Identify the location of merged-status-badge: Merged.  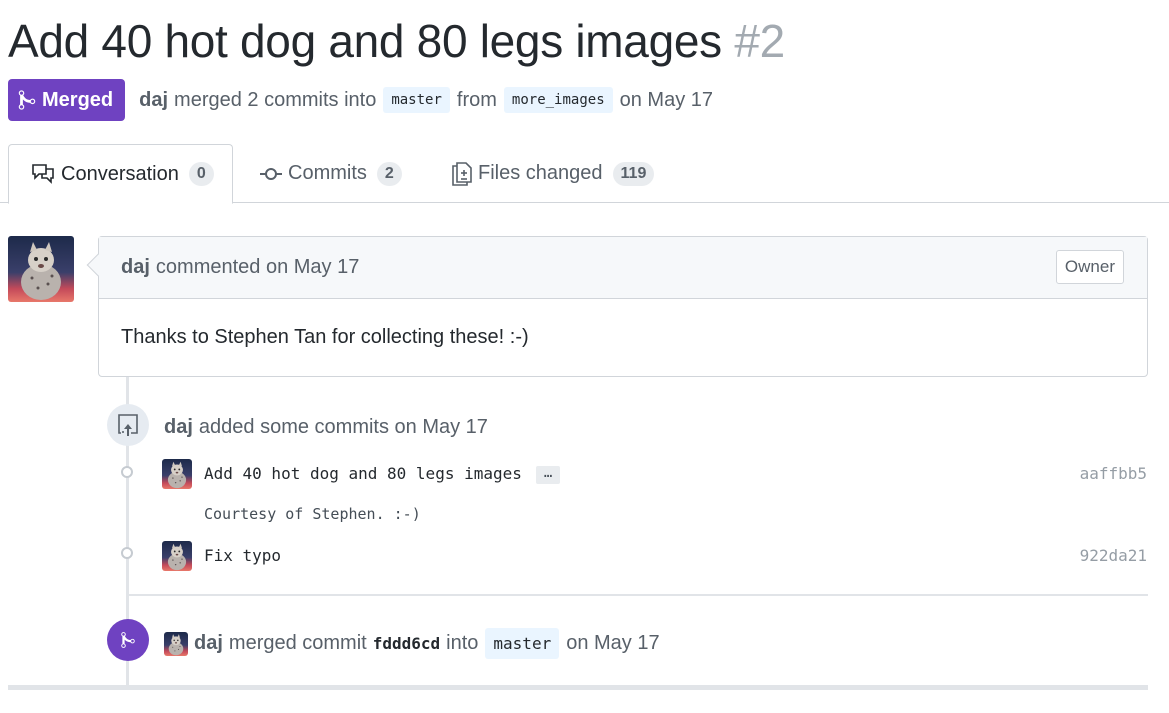
(67, 100).